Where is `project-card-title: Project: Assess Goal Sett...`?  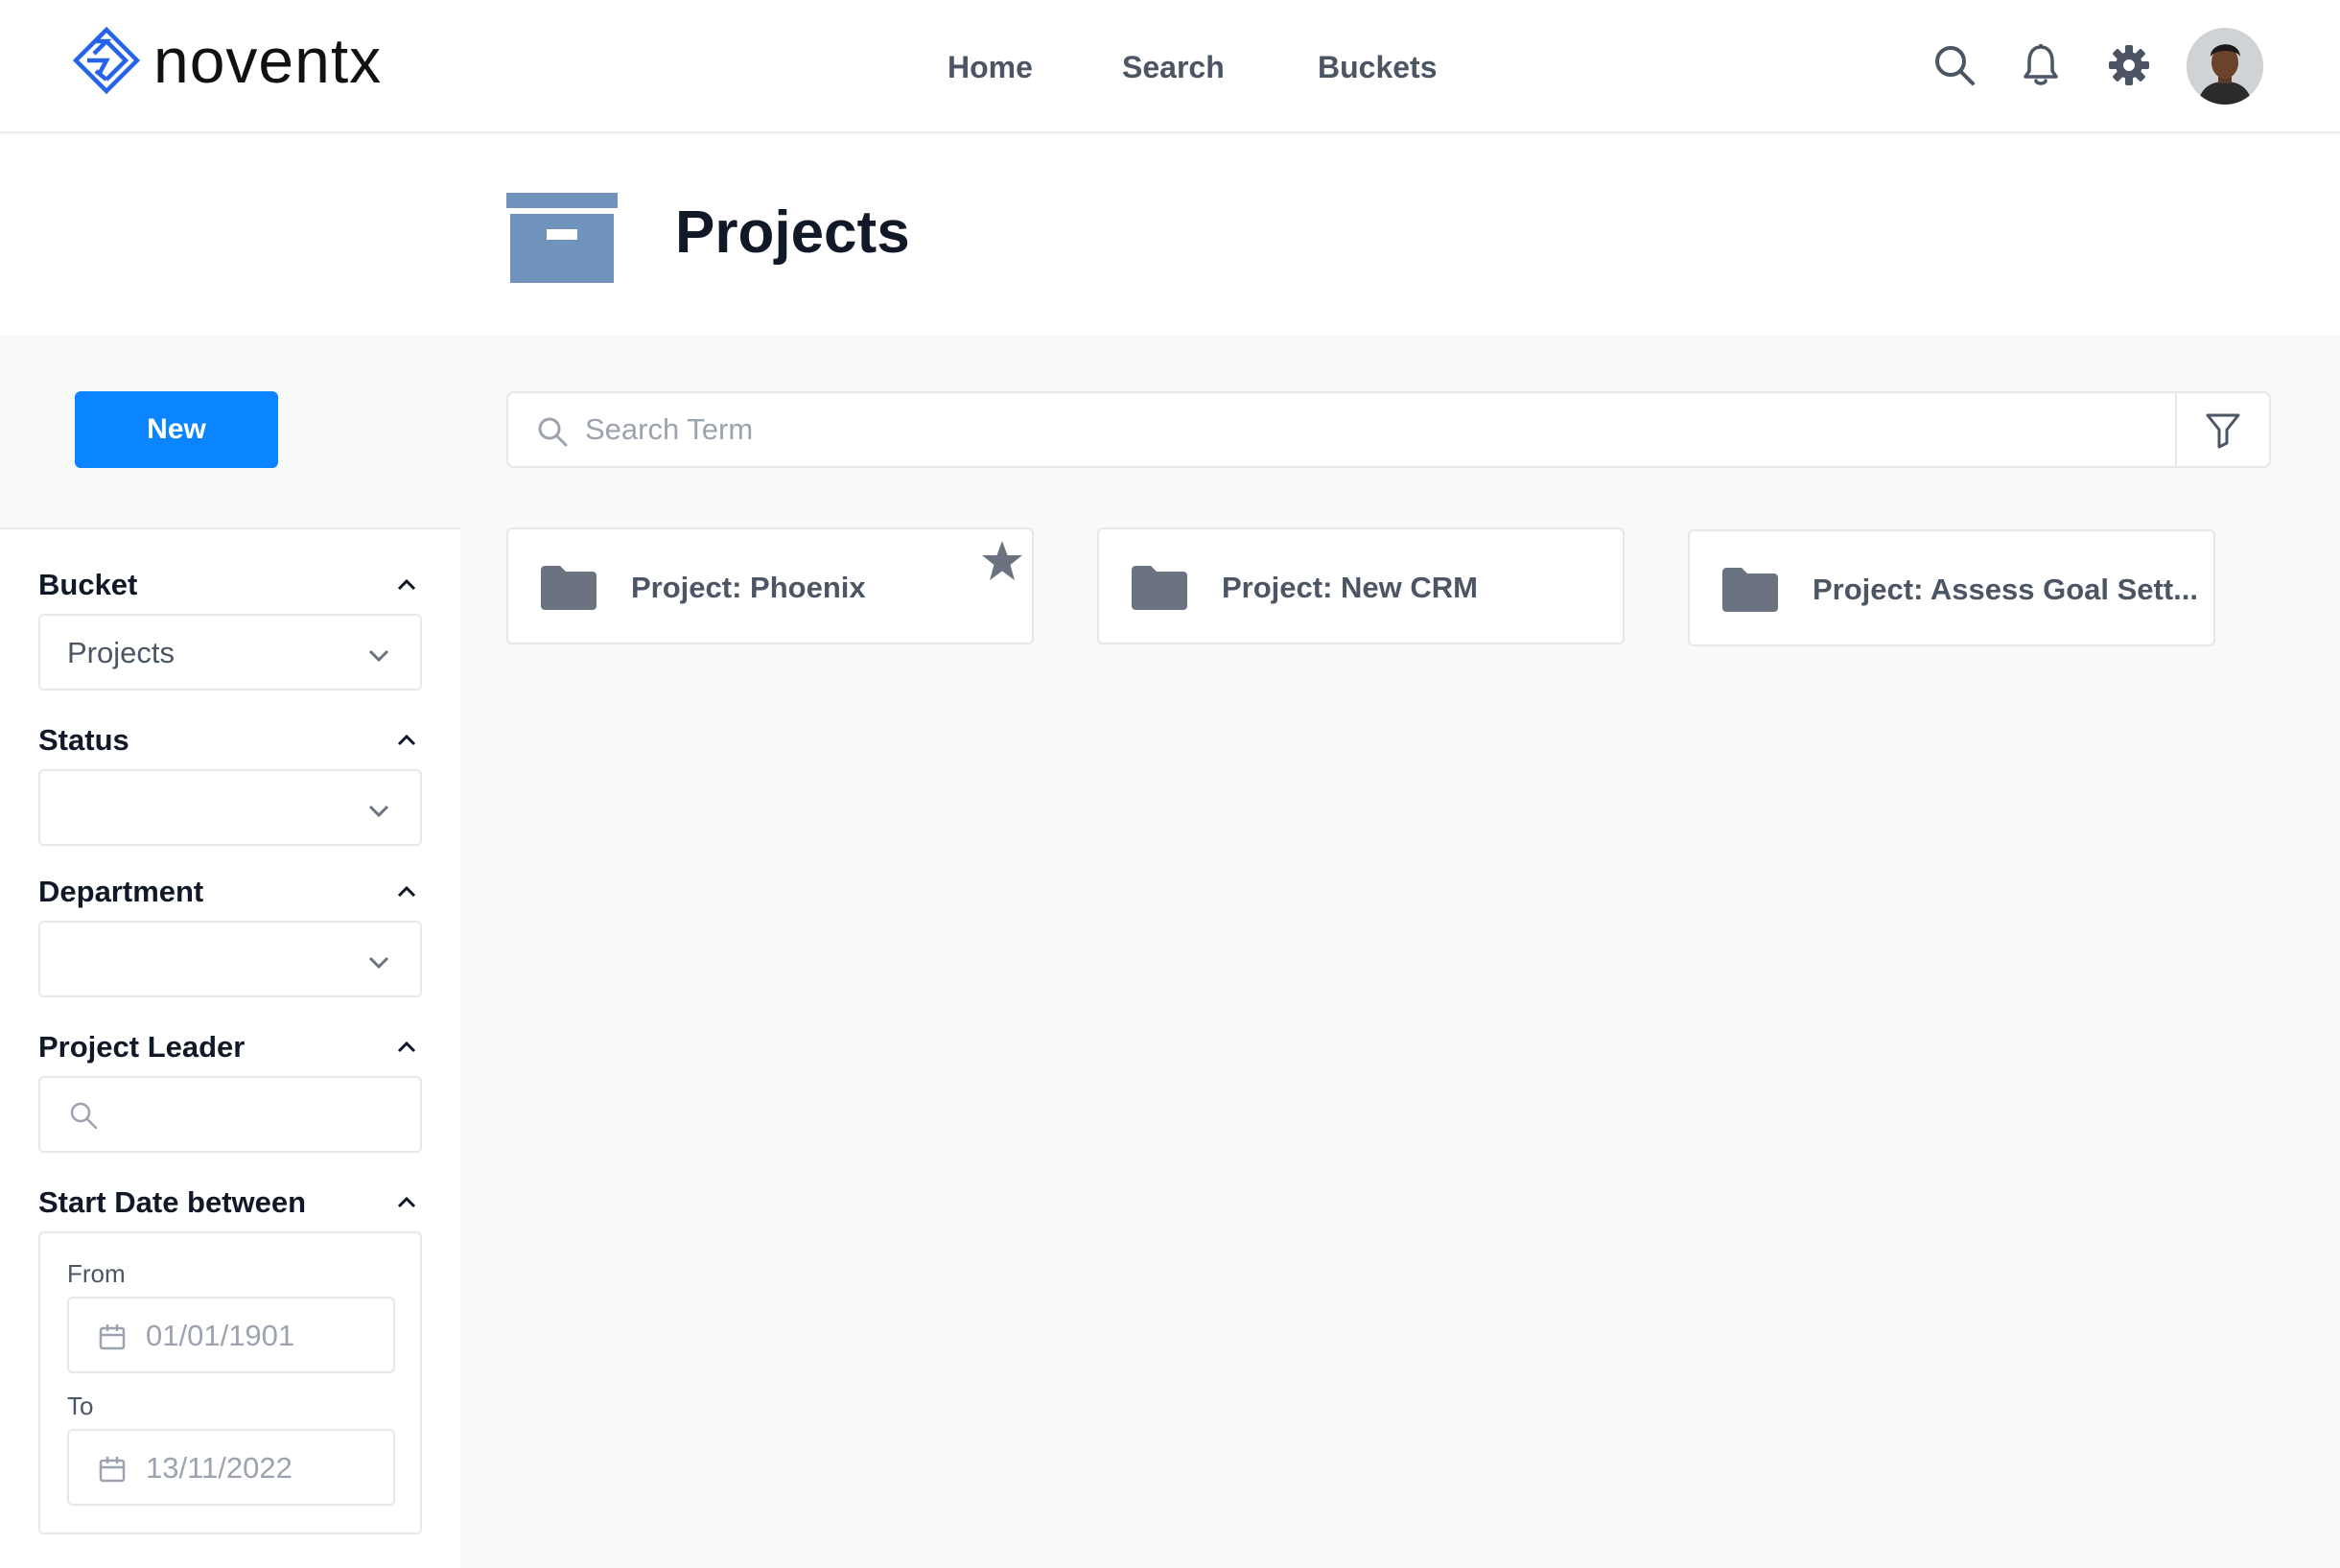 project-card-title: Project: Assess Goal Sett... is located at coordinates (2006, 590).